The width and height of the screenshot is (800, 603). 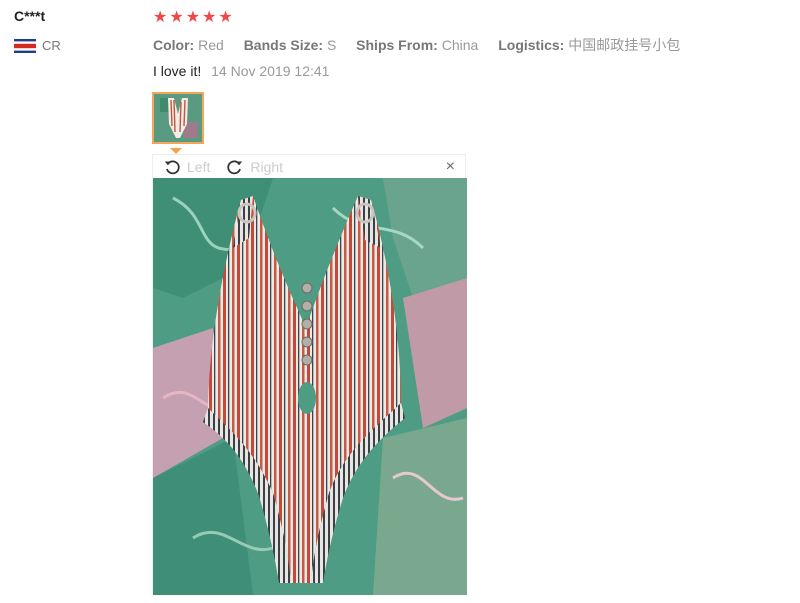 What do you see at coordinates (283, 45) in the screenshot?
I see `attr-key: Bands Size:` at bounding box center [283, 45].